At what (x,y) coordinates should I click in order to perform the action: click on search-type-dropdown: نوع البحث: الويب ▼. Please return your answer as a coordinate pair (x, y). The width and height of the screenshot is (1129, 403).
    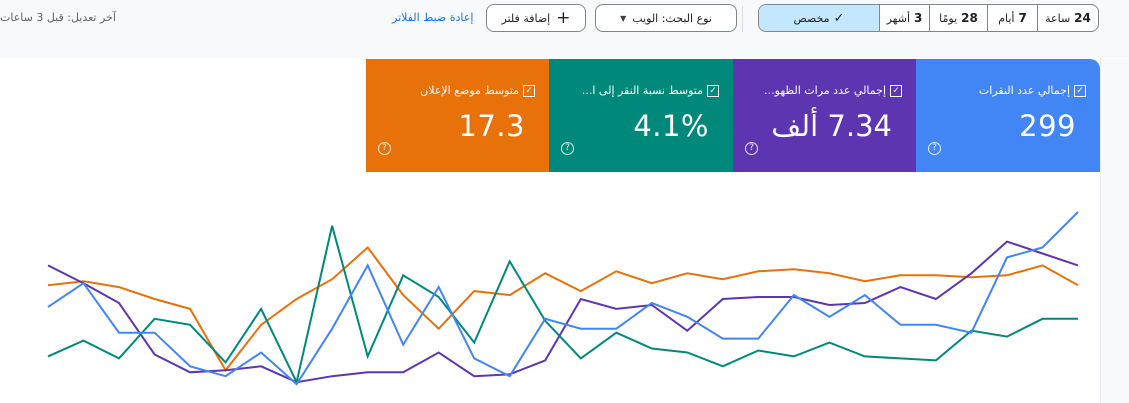
    Looking at the image, I should click on (666, 18).